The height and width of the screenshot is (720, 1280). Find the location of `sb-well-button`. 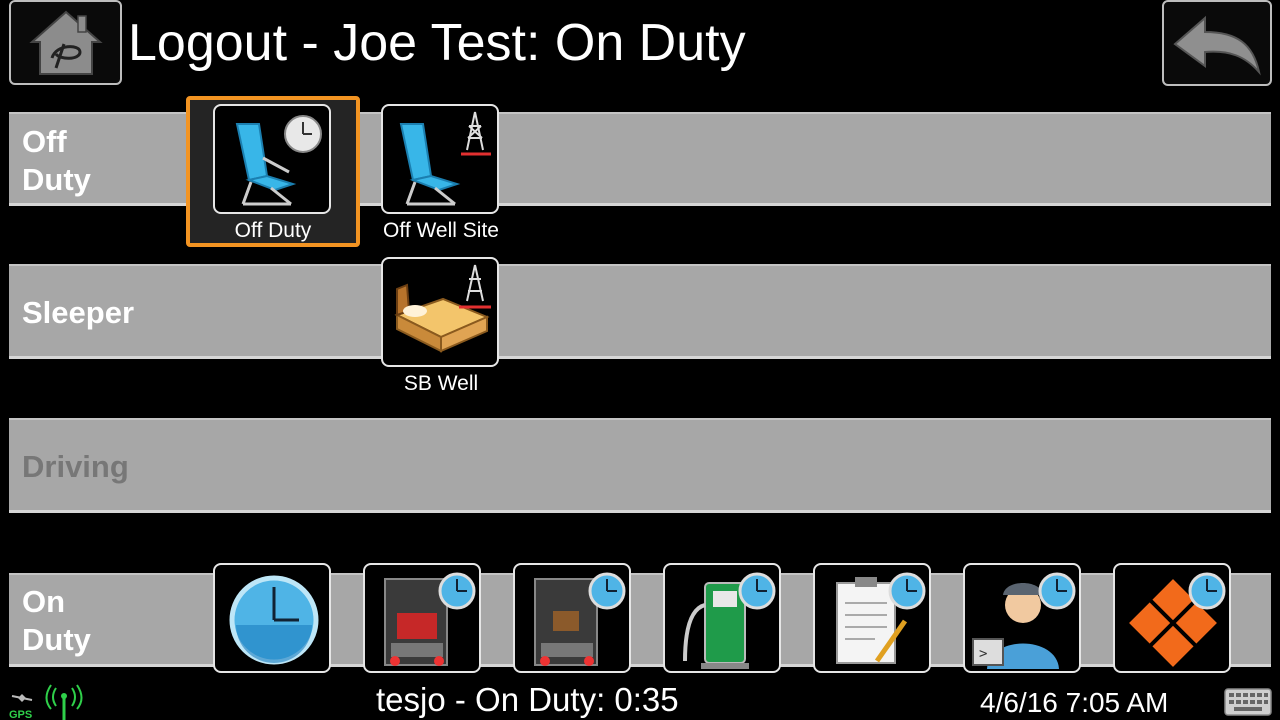

sb-well-button is located at coordinates (440, 312).